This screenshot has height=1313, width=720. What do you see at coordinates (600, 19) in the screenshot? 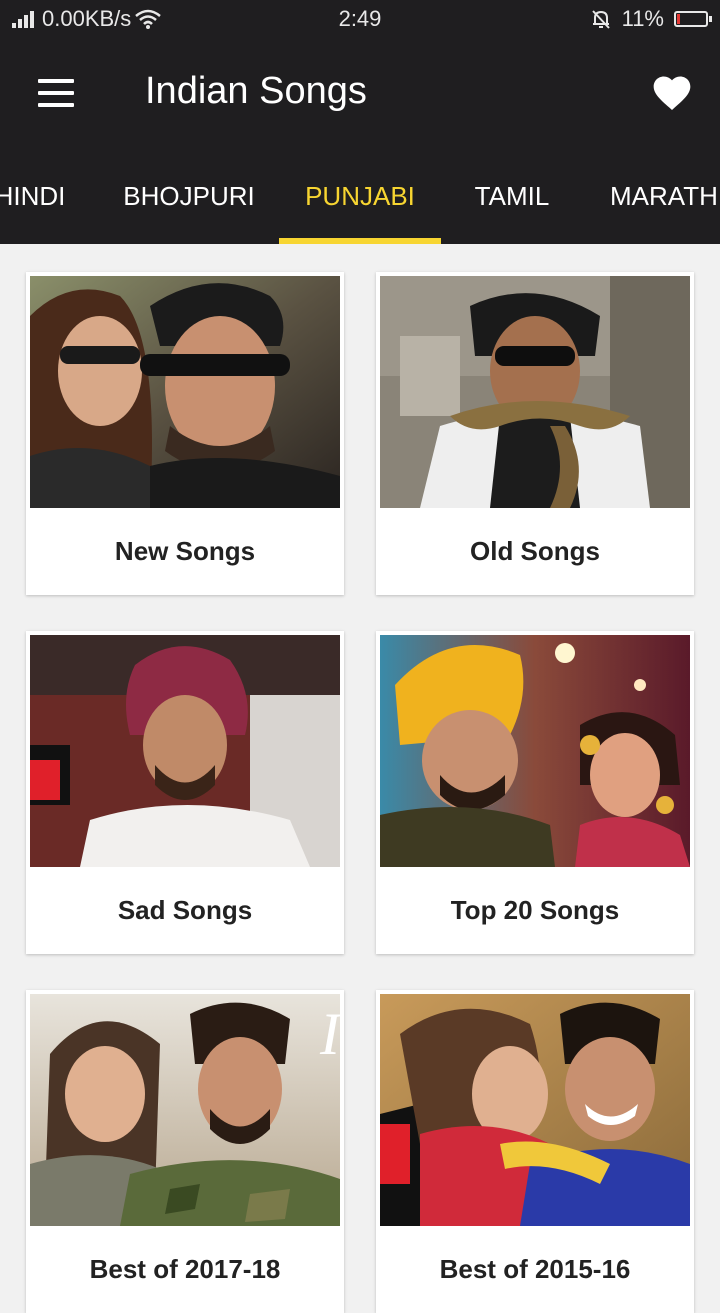
I see `bell-off-icon` at bounding box center [600, 19].